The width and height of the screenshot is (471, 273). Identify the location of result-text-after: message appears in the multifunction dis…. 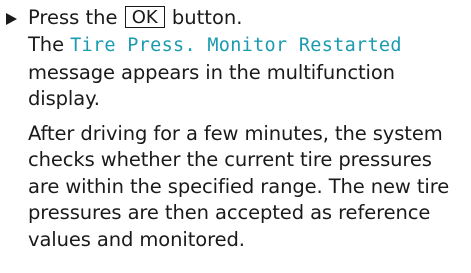
(211, 85).